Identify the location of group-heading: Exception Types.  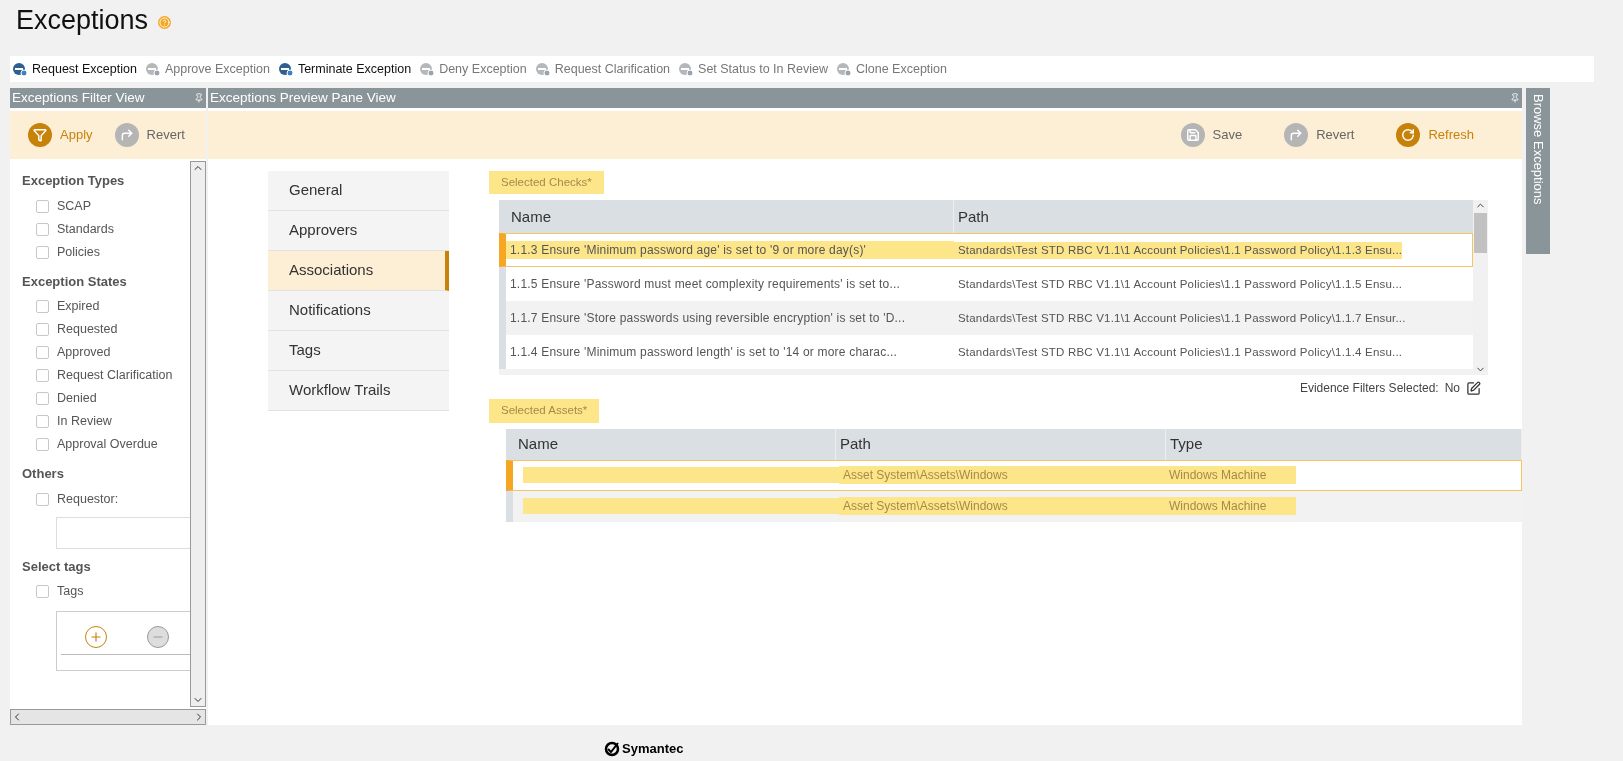
(74, 181).